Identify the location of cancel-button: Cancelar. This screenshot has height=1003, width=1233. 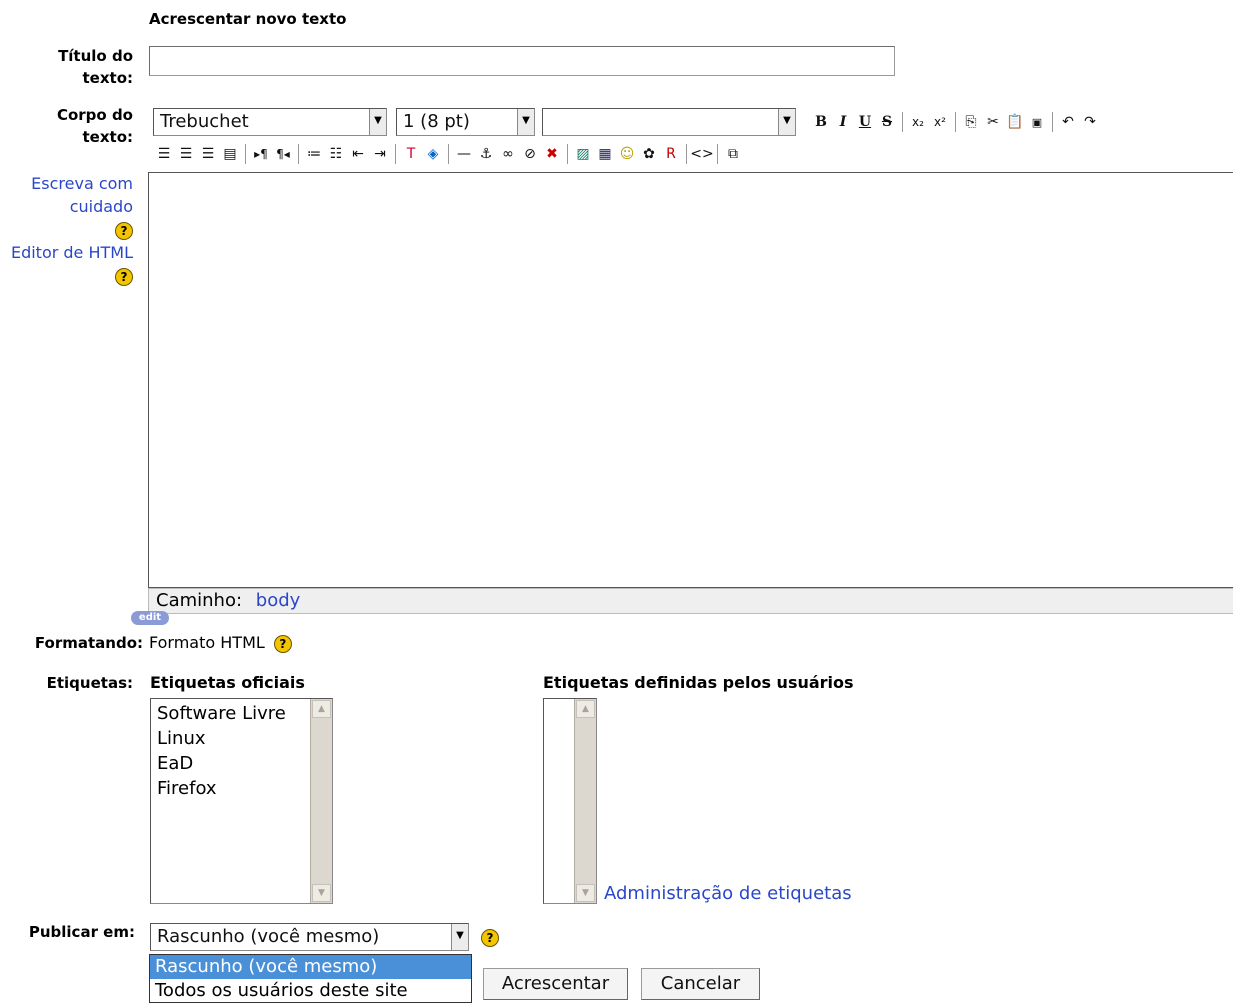
(700, 984).